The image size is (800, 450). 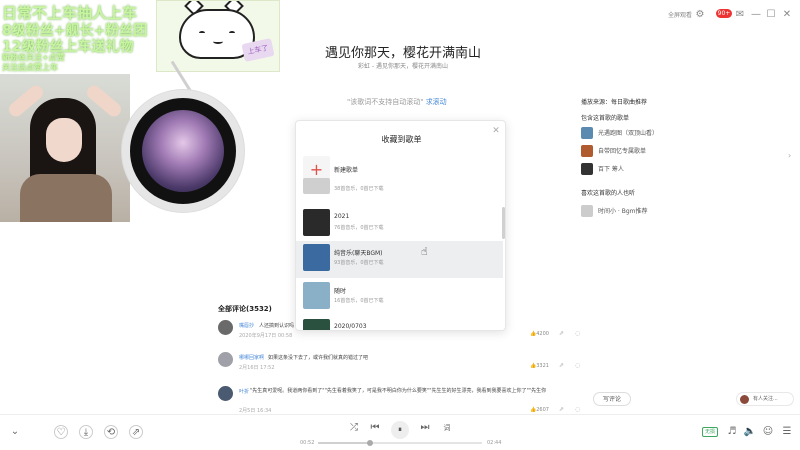 I want to click on close-button: ✕, so click(x=787, y=15).